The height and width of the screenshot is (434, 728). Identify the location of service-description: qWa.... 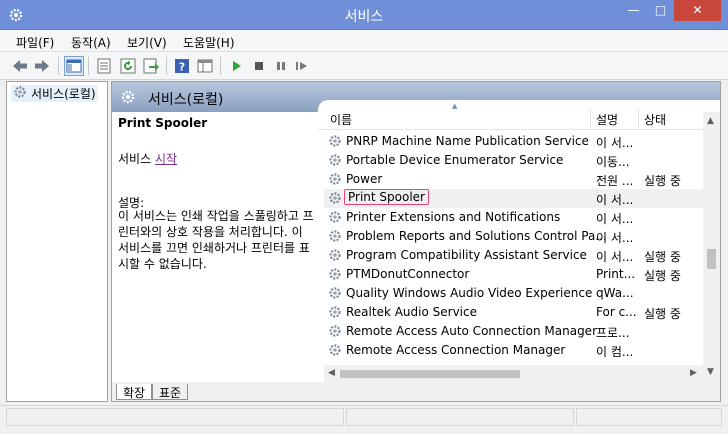
(615, 293).